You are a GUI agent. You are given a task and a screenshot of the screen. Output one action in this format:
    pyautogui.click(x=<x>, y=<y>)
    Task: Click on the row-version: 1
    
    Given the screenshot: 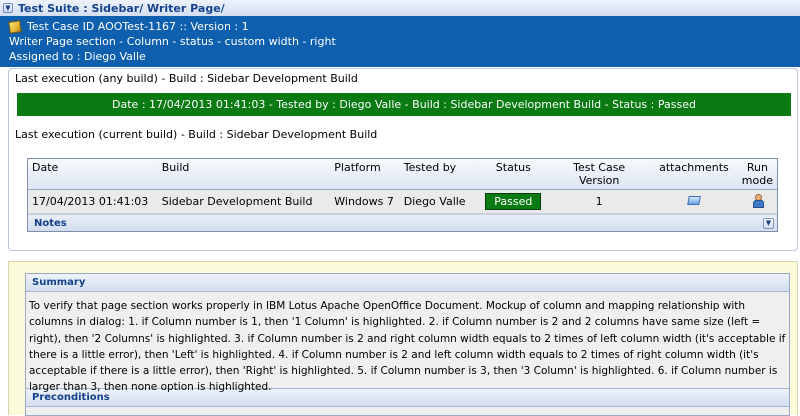 What is the action you would take?
    pyautogui.click(x=599, y=201)
    